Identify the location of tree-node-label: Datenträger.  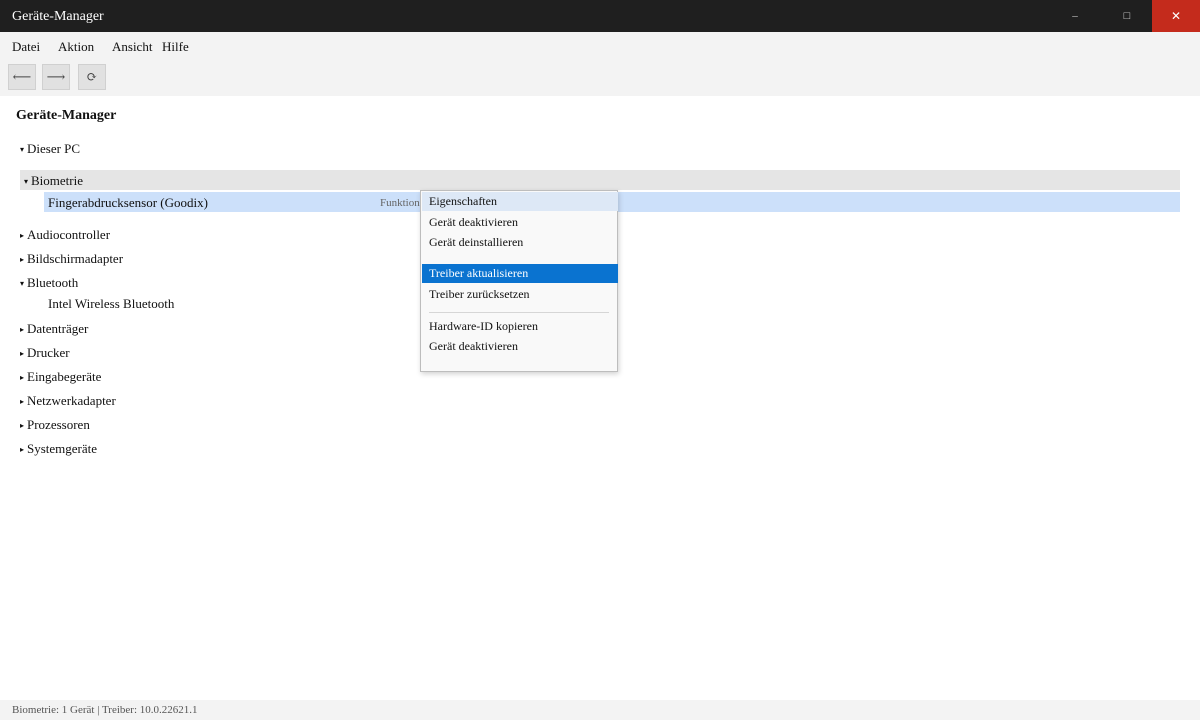
(58, 328).